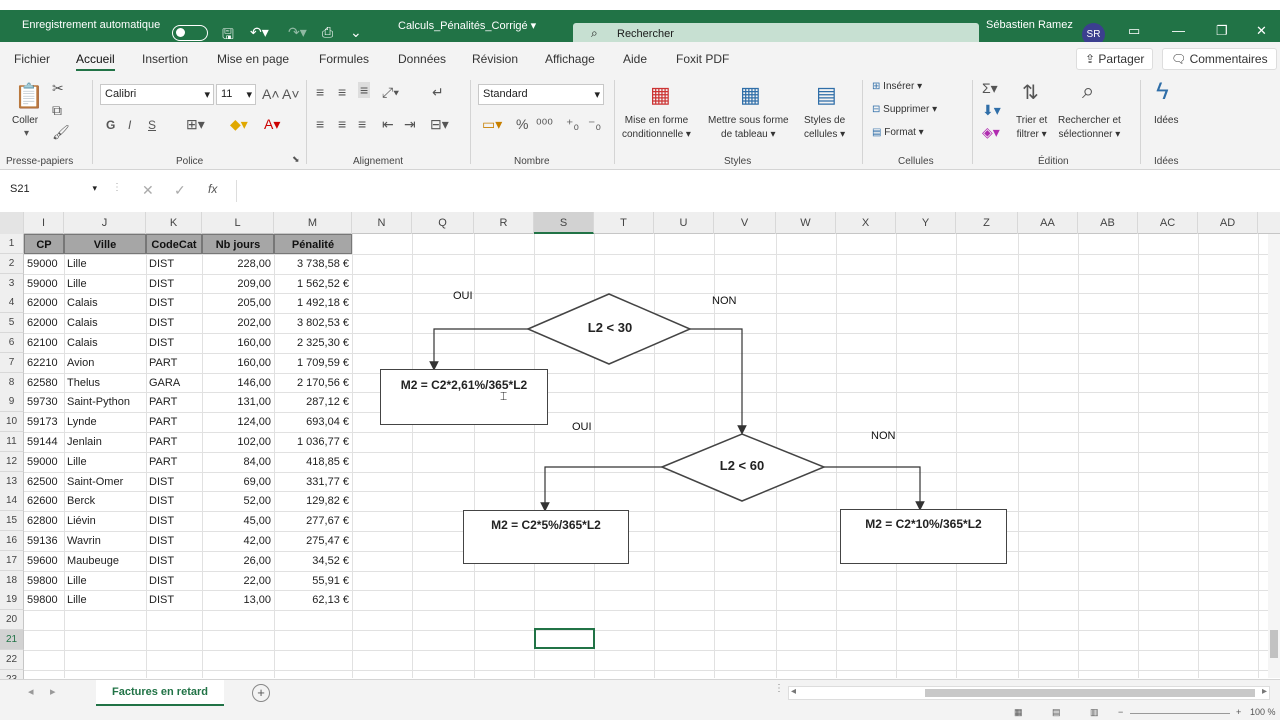 The image size is (1280, 720). What do you see at coordinates (313, 223) in the screenshot?
I see `column-header: M` at bounding box center [313, 223].